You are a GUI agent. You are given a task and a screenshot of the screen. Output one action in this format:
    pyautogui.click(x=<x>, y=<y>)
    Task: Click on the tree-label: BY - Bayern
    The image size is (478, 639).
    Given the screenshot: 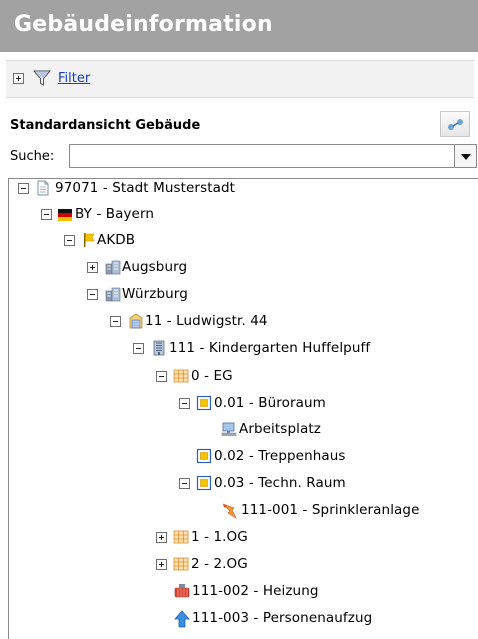 What is the action you would take?
    pyautogui.click(x=115, y=214)
    